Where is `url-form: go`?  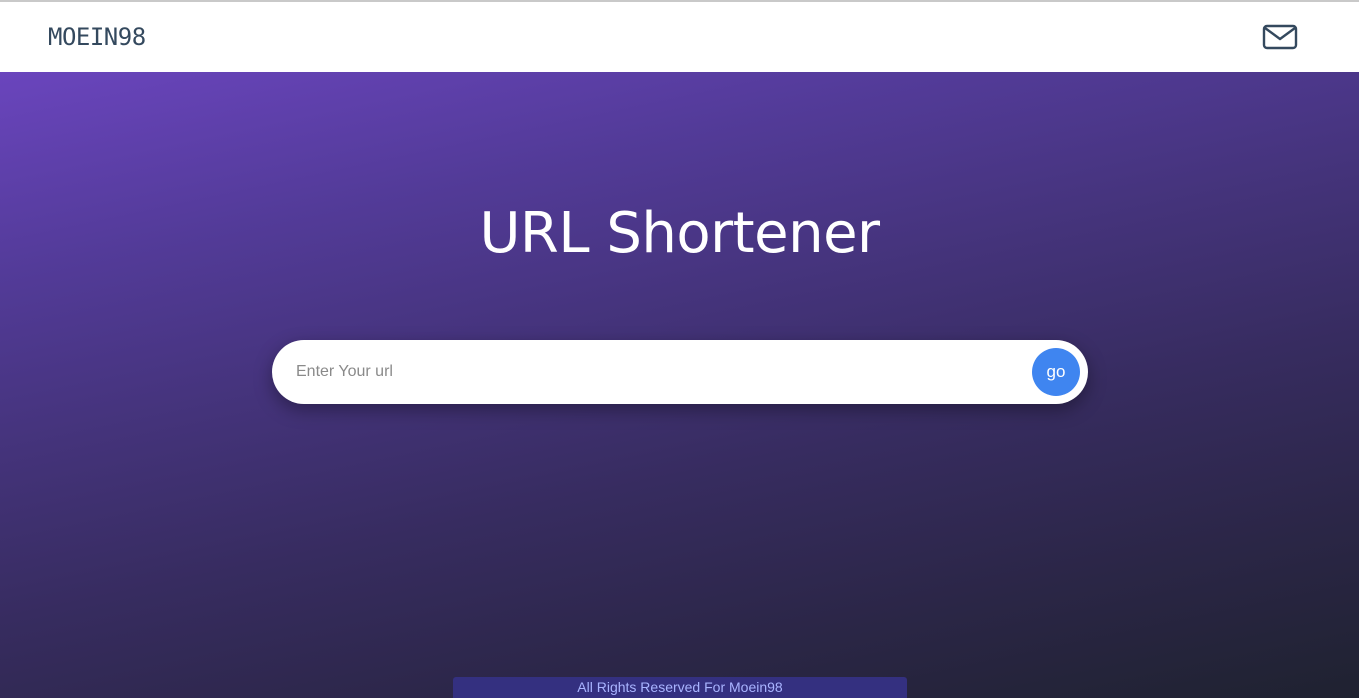 url-form: go is located at coordinates (680, 372).